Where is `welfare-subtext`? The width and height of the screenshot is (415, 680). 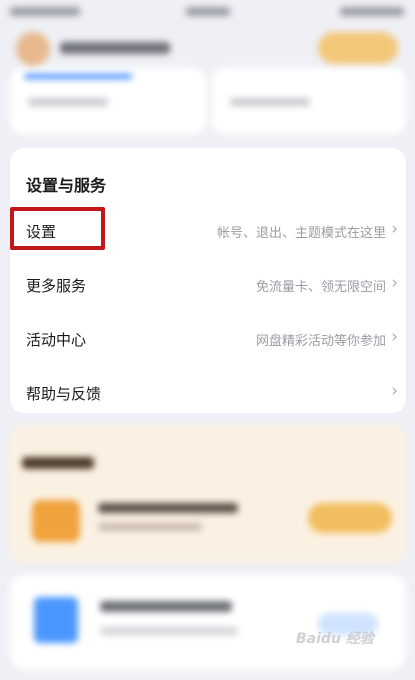
welfare-subtext is located at coordinates (150, 527).